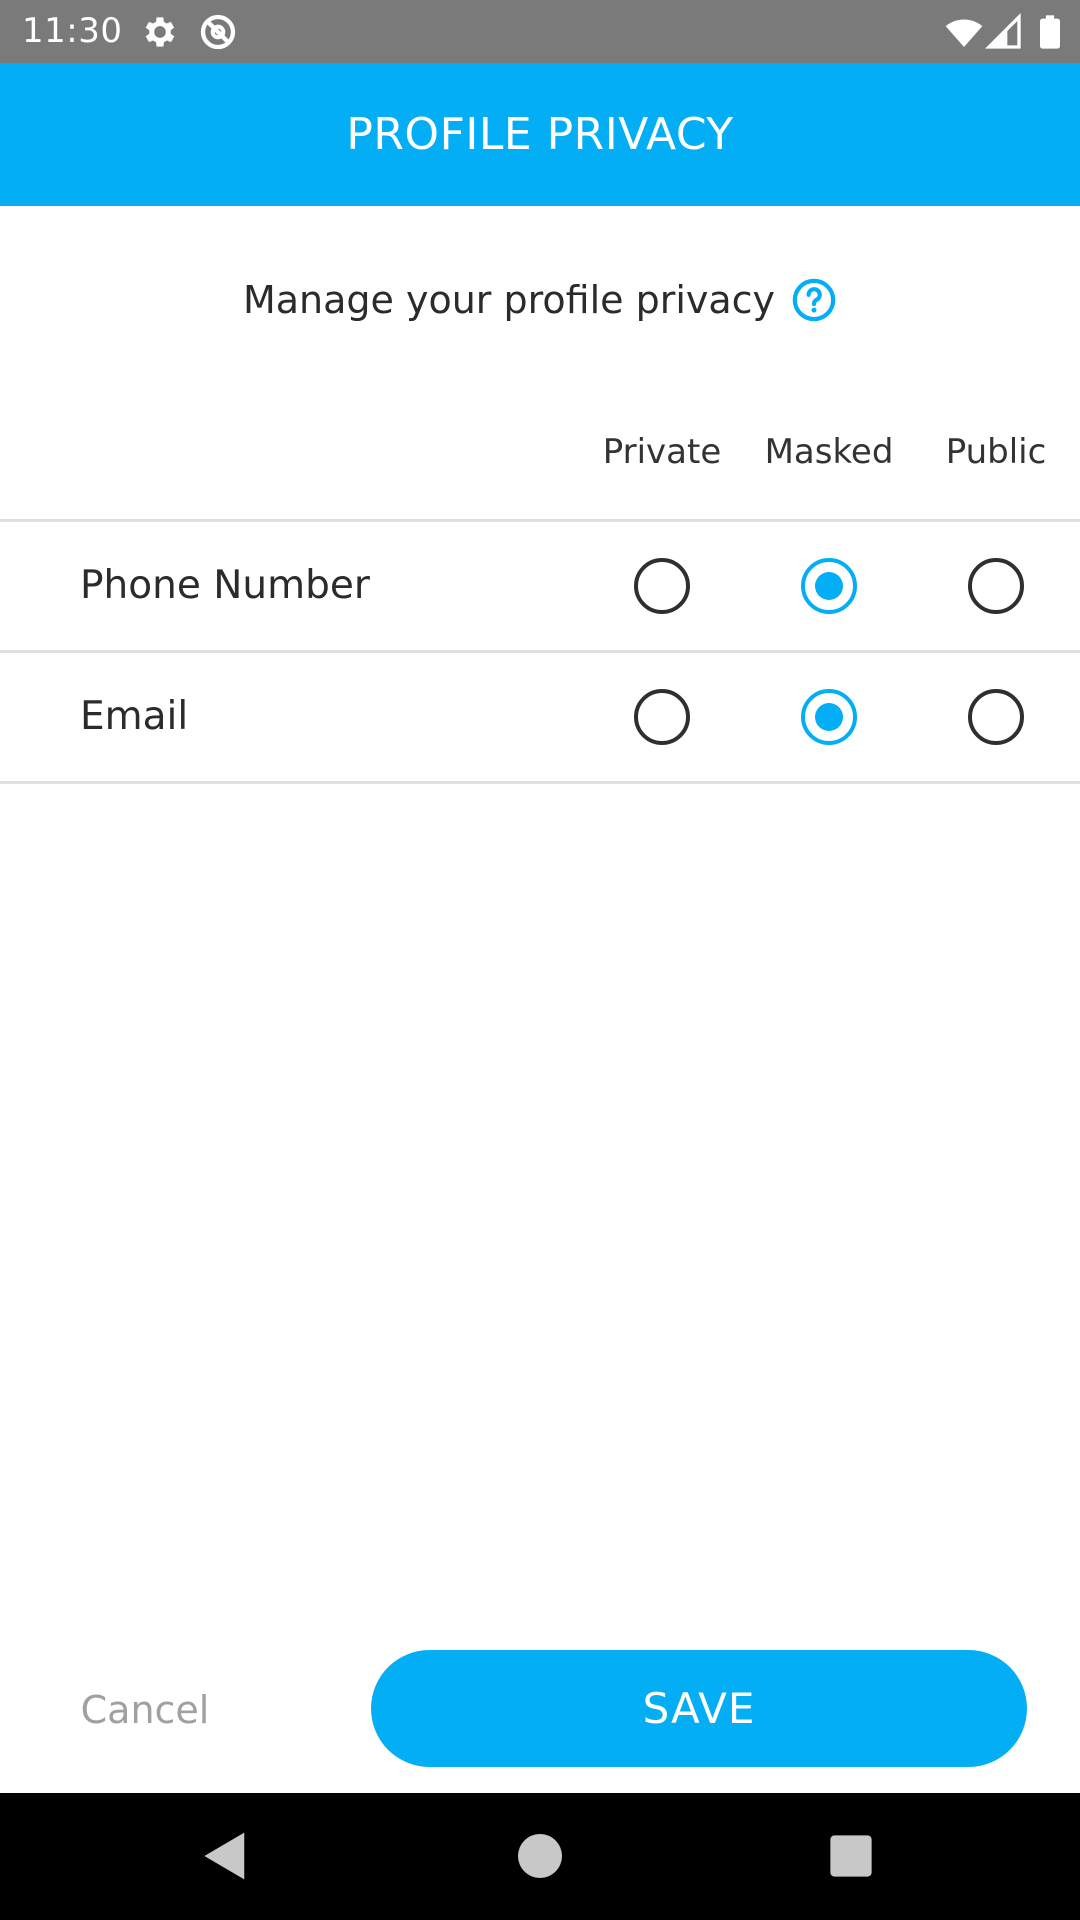 This screenshot has height=1920, width=1080. I want to click on column-header-private: Private, so click(662, 452).